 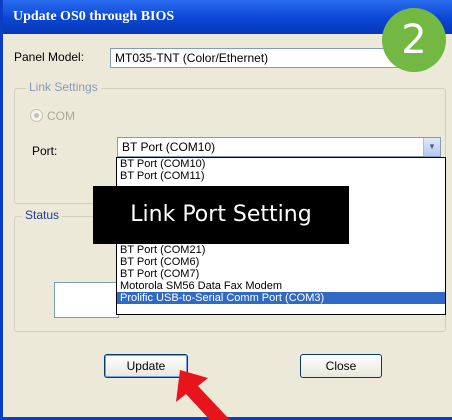 I want to click on close-button: Close, so click(x=341, y=366).